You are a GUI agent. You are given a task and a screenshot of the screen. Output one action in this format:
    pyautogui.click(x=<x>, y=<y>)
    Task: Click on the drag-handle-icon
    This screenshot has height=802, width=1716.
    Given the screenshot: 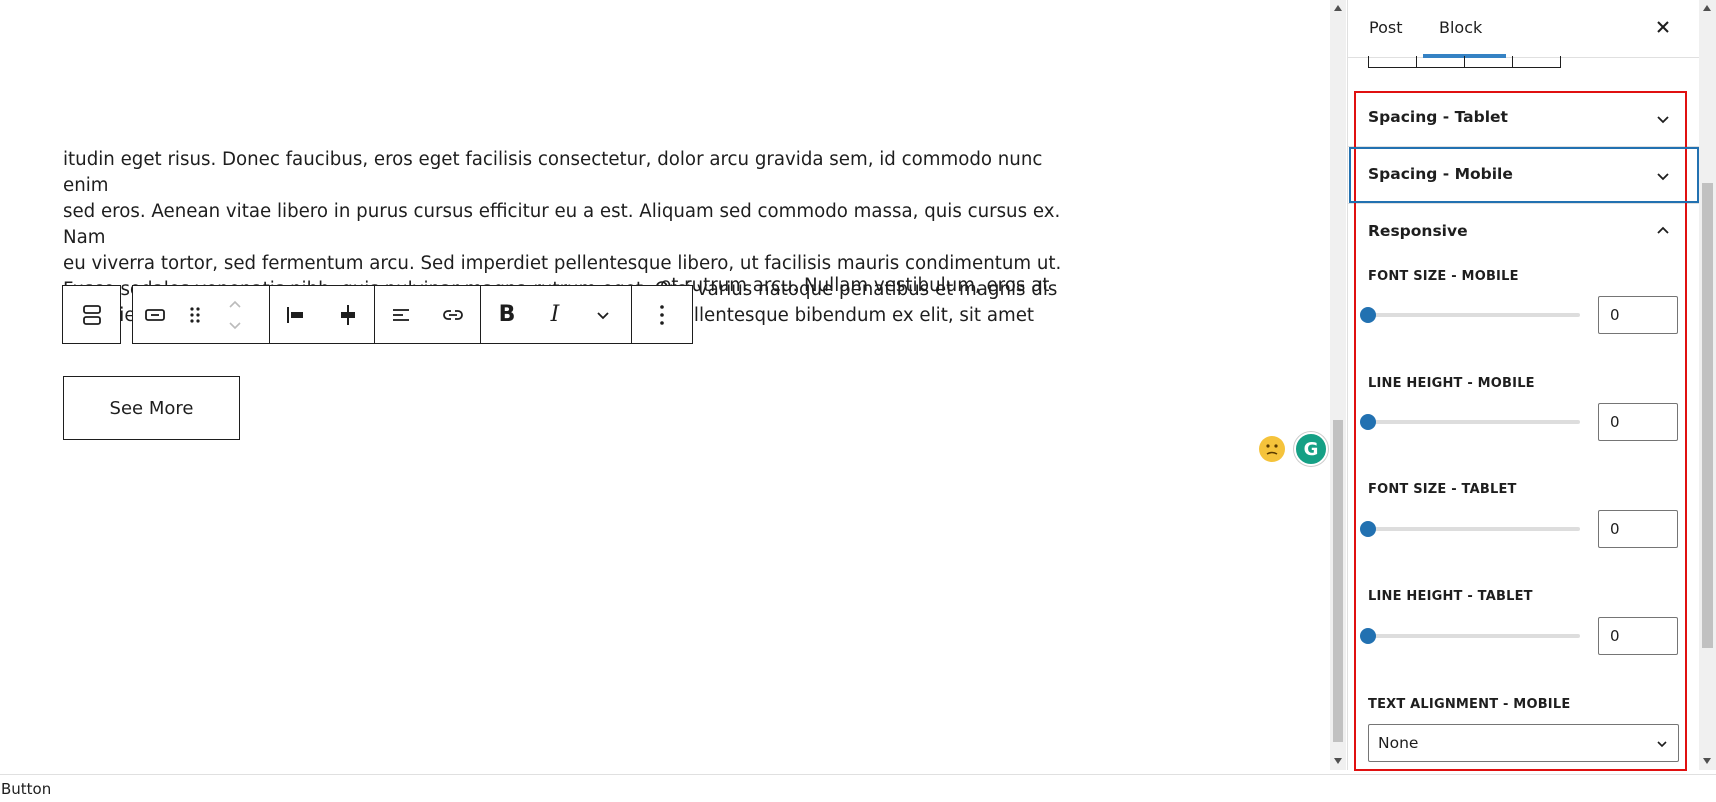 What is the action you would take?
    pyautogui.click(x=195, y=314)
    